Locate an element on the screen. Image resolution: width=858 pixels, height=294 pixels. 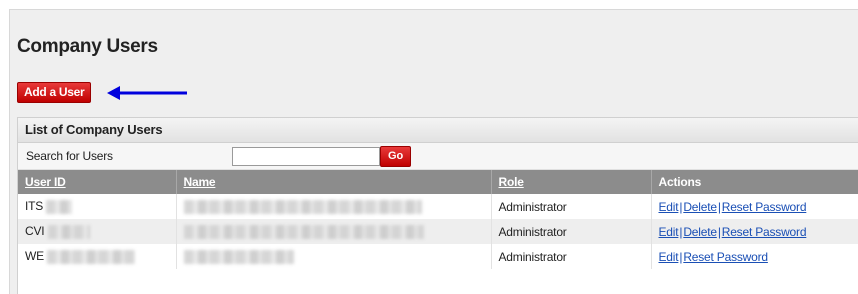
user-id-cell: CVI is located at coordinates (97, 231).